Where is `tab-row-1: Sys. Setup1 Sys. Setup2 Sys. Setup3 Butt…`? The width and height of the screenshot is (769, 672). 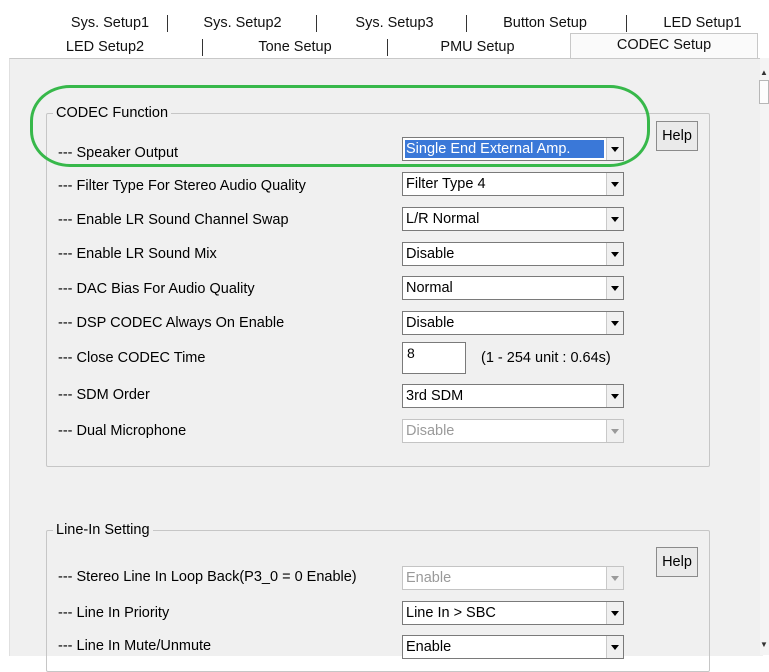 tab-row-1: Sys. Setup1 Sys. Setup2 Sys. Setup3 Butt… is located at coordinates (384, 23).